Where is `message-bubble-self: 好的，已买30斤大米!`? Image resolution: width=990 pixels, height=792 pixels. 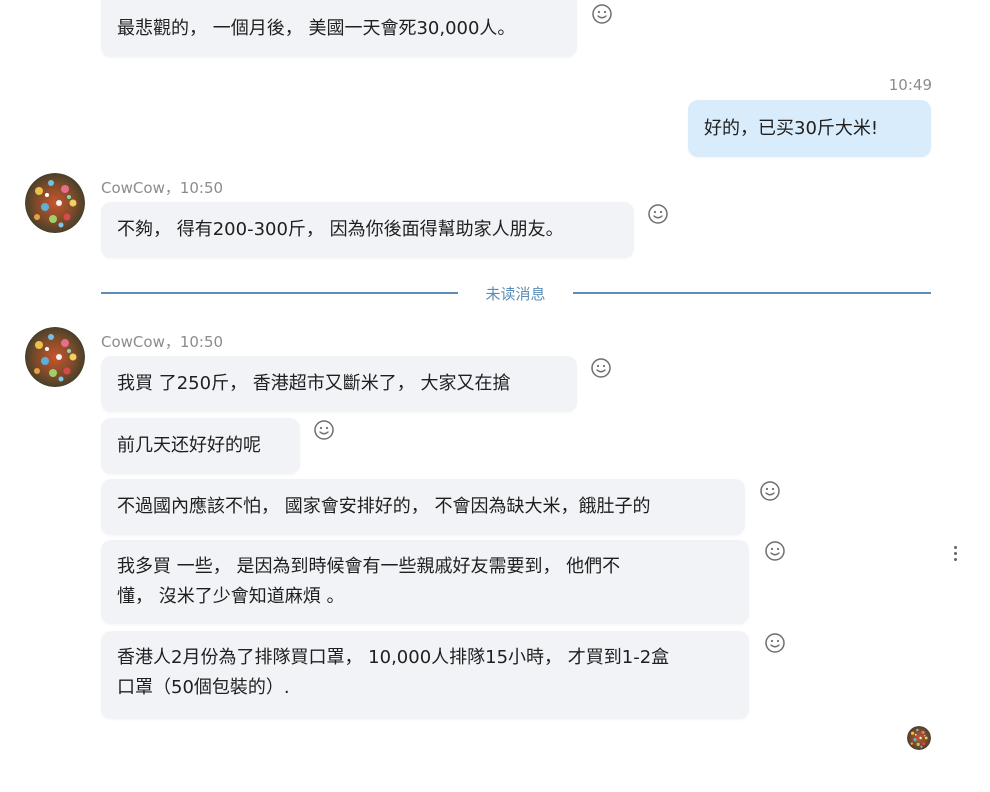
message-bubble-self: 好的，已买30斤大米! is located at coordinates (809, 128).